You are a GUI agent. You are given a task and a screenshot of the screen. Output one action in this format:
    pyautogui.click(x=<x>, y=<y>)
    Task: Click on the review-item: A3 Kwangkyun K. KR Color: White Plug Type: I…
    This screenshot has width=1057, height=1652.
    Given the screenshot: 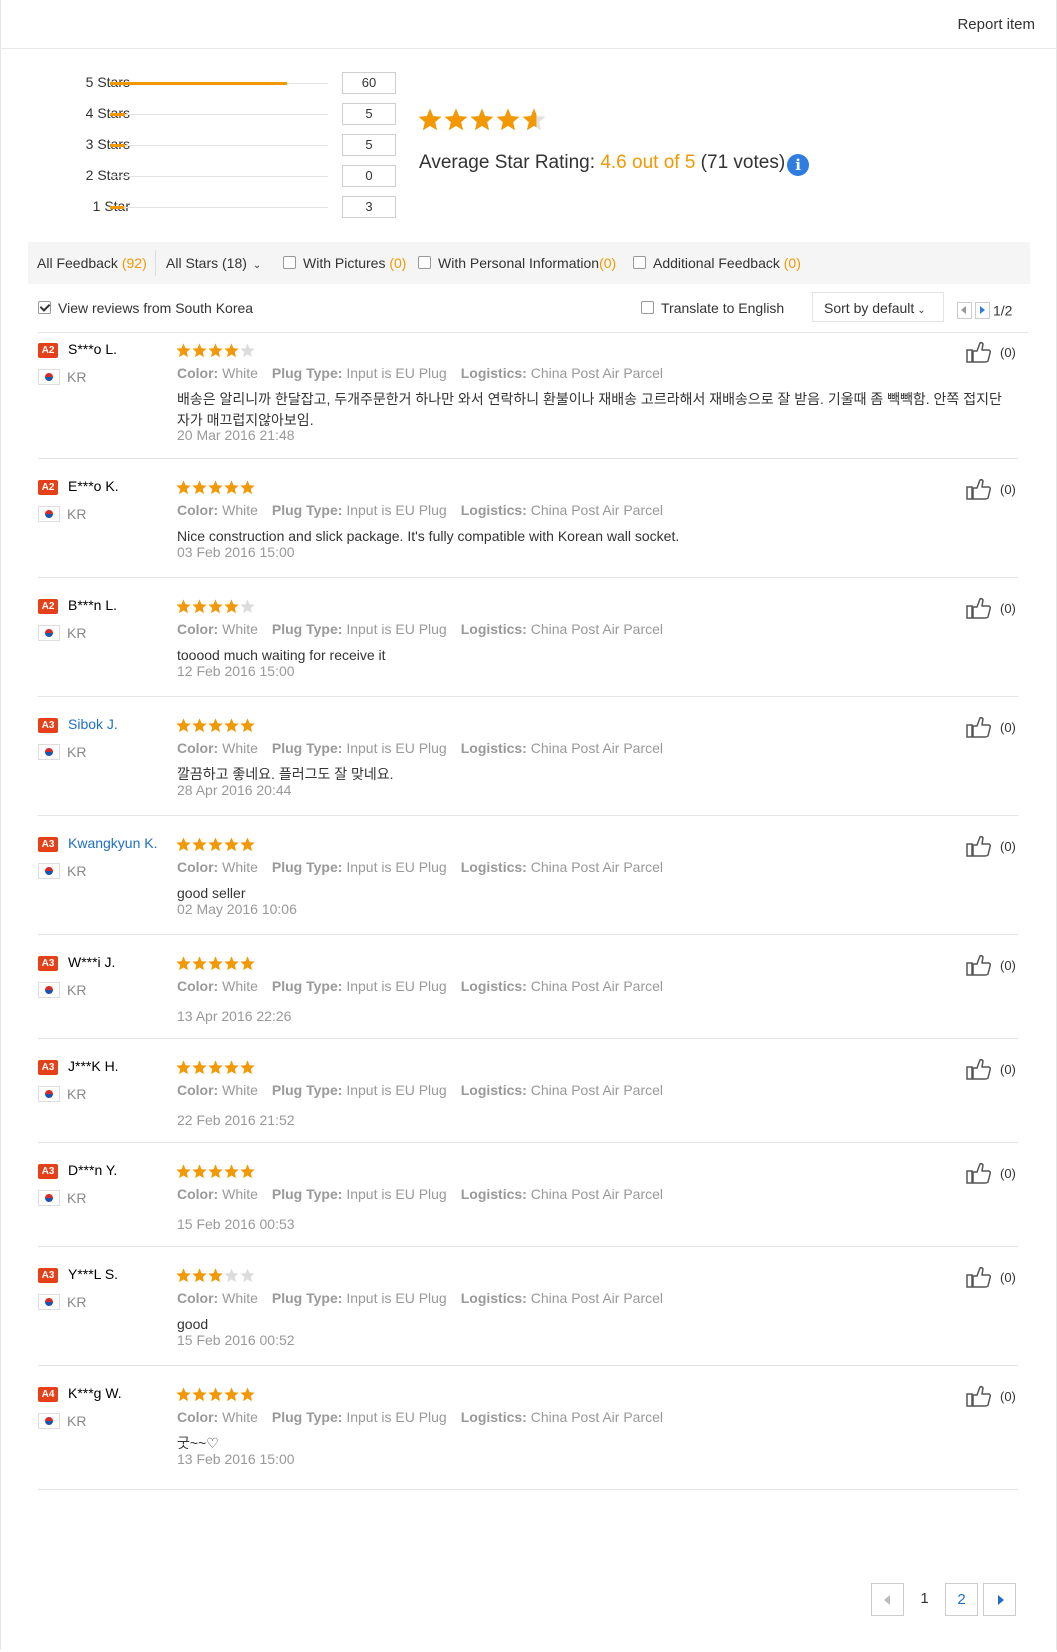 What is the action you would take?
    pyautogui.click(x=528, y=877)
    